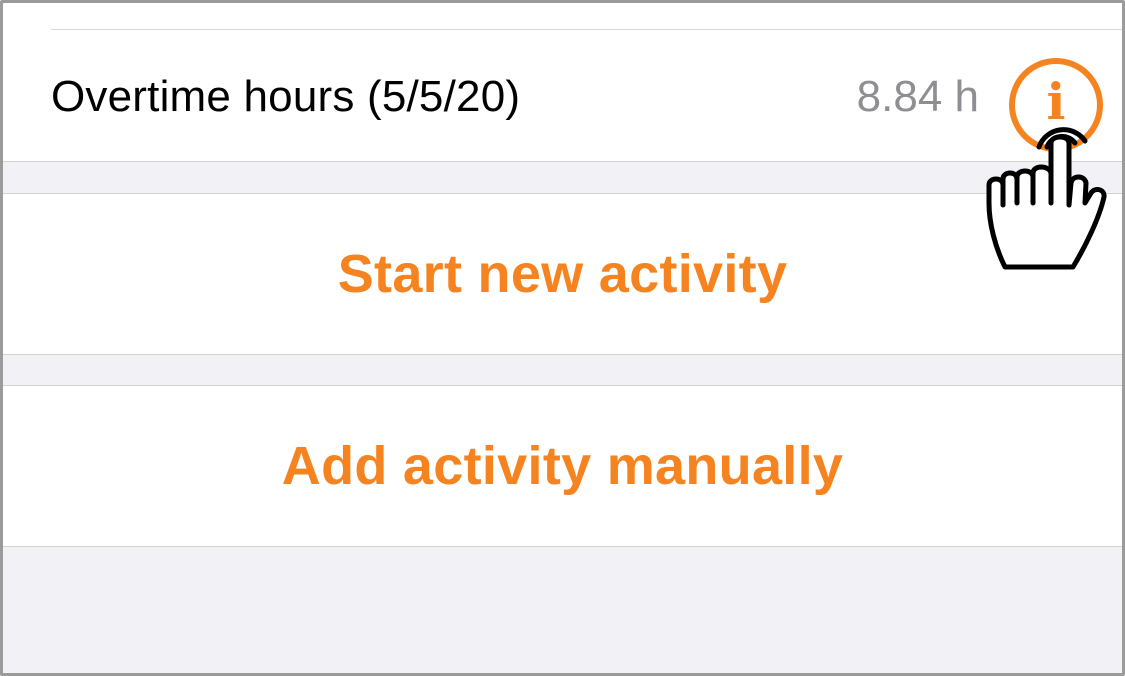 The width and height of the screenshot is (1125, 676). What do you see at coordinates (1056, 101) in the screenshot?
I see `info-circle-icon: i` at bounding box center [1056, 101].